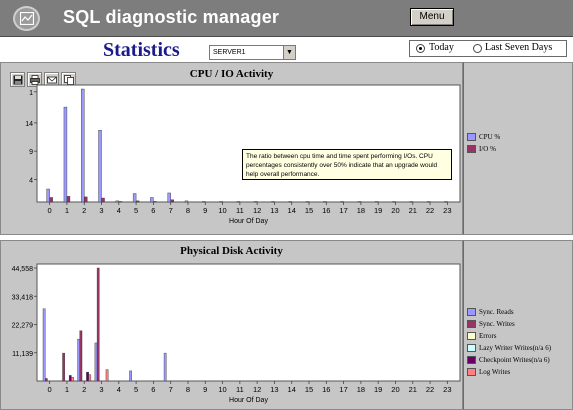 This screenshot has width=573, height=410. I want to click on x-tick-label: 19, so click(378, 210).